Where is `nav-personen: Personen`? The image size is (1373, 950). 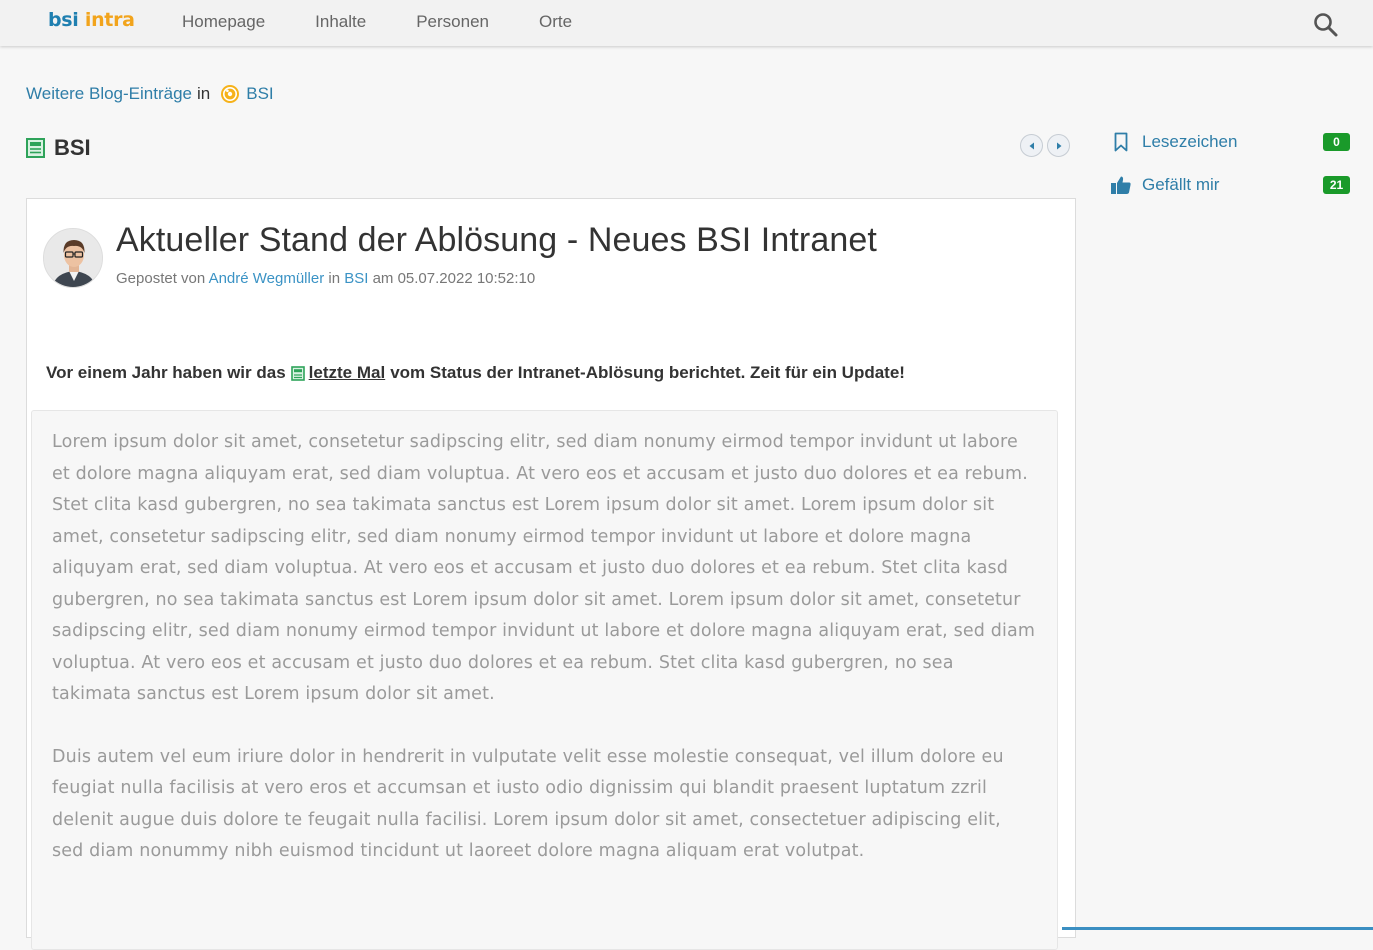 nav-personen: Personen is located at coordinates (452, 22).